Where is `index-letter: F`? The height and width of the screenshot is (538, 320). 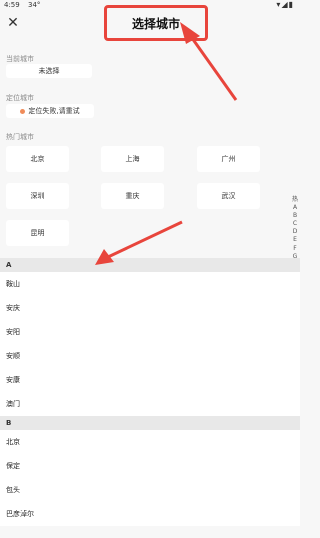 index-letter: F is located at coordinates (295, 249).